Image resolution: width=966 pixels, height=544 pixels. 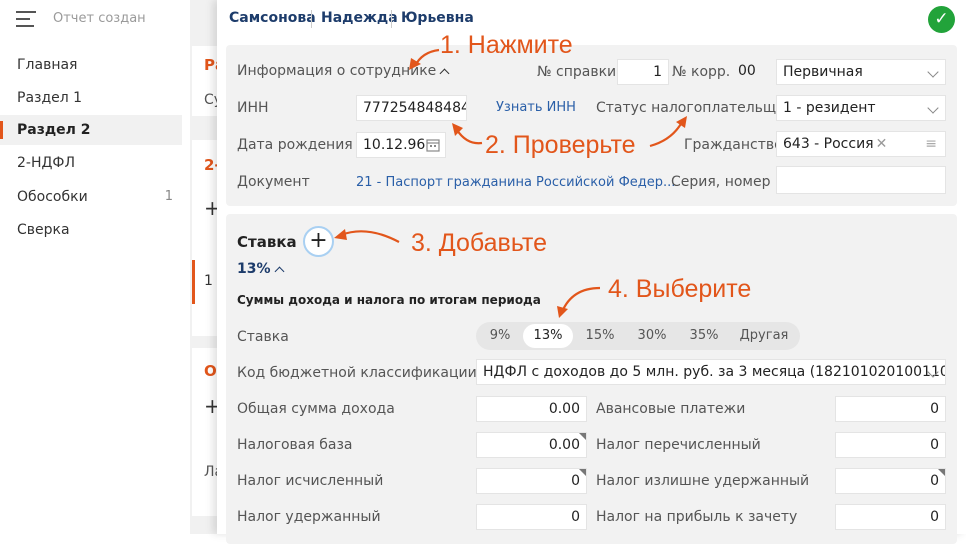 What do you see at coordinates (479, 243) in the screenshot?
I see `annotation-step3: 3. Добавьте` at bounding box center [479, 243].